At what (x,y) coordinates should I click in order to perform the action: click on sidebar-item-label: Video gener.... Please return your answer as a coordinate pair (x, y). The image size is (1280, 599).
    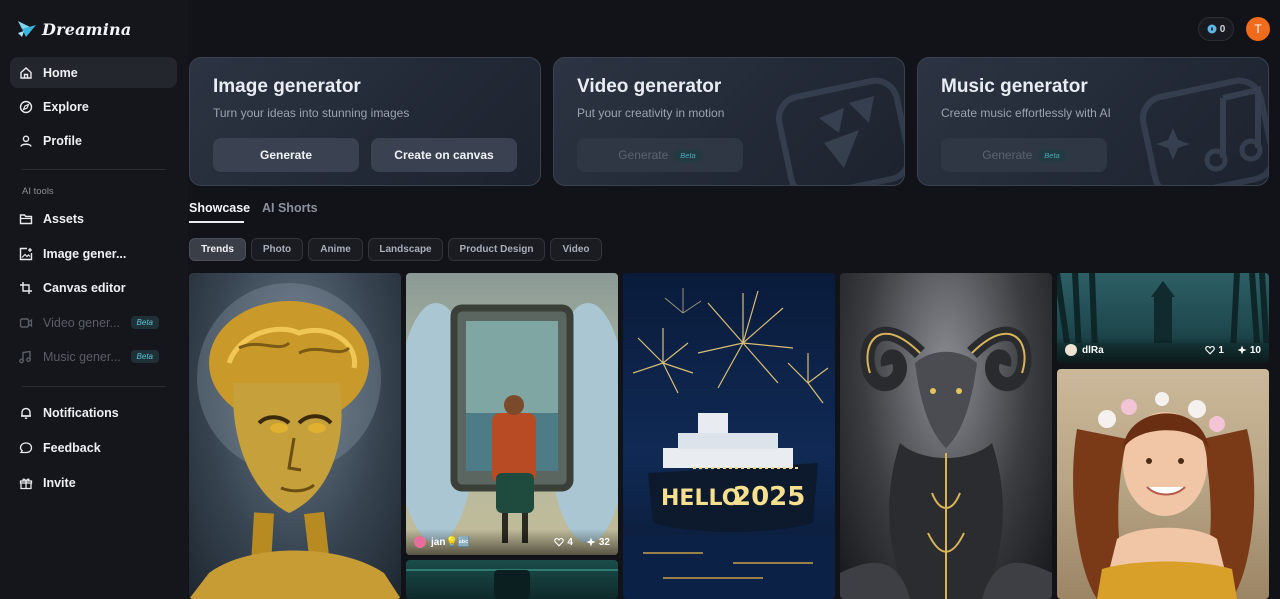
    Looking at the image, I should click on (81, 322).